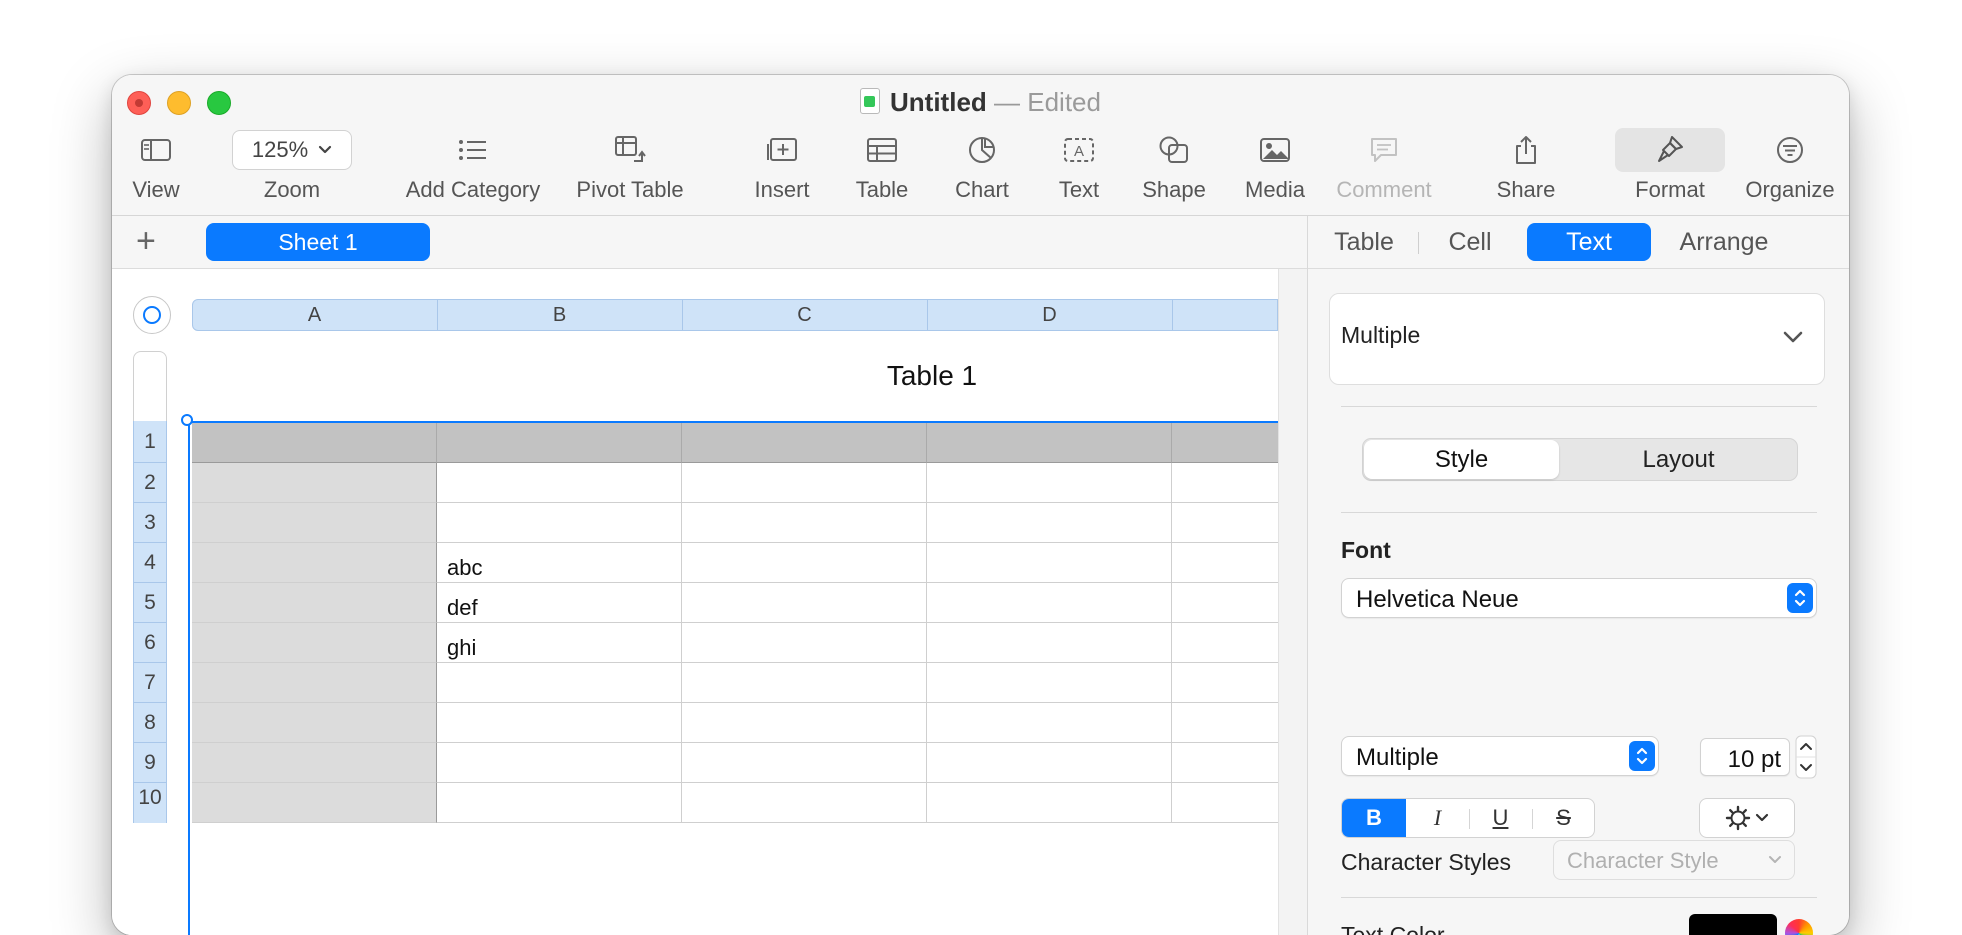  I want to click on add-category-button: Add Category, so click(473, 167).